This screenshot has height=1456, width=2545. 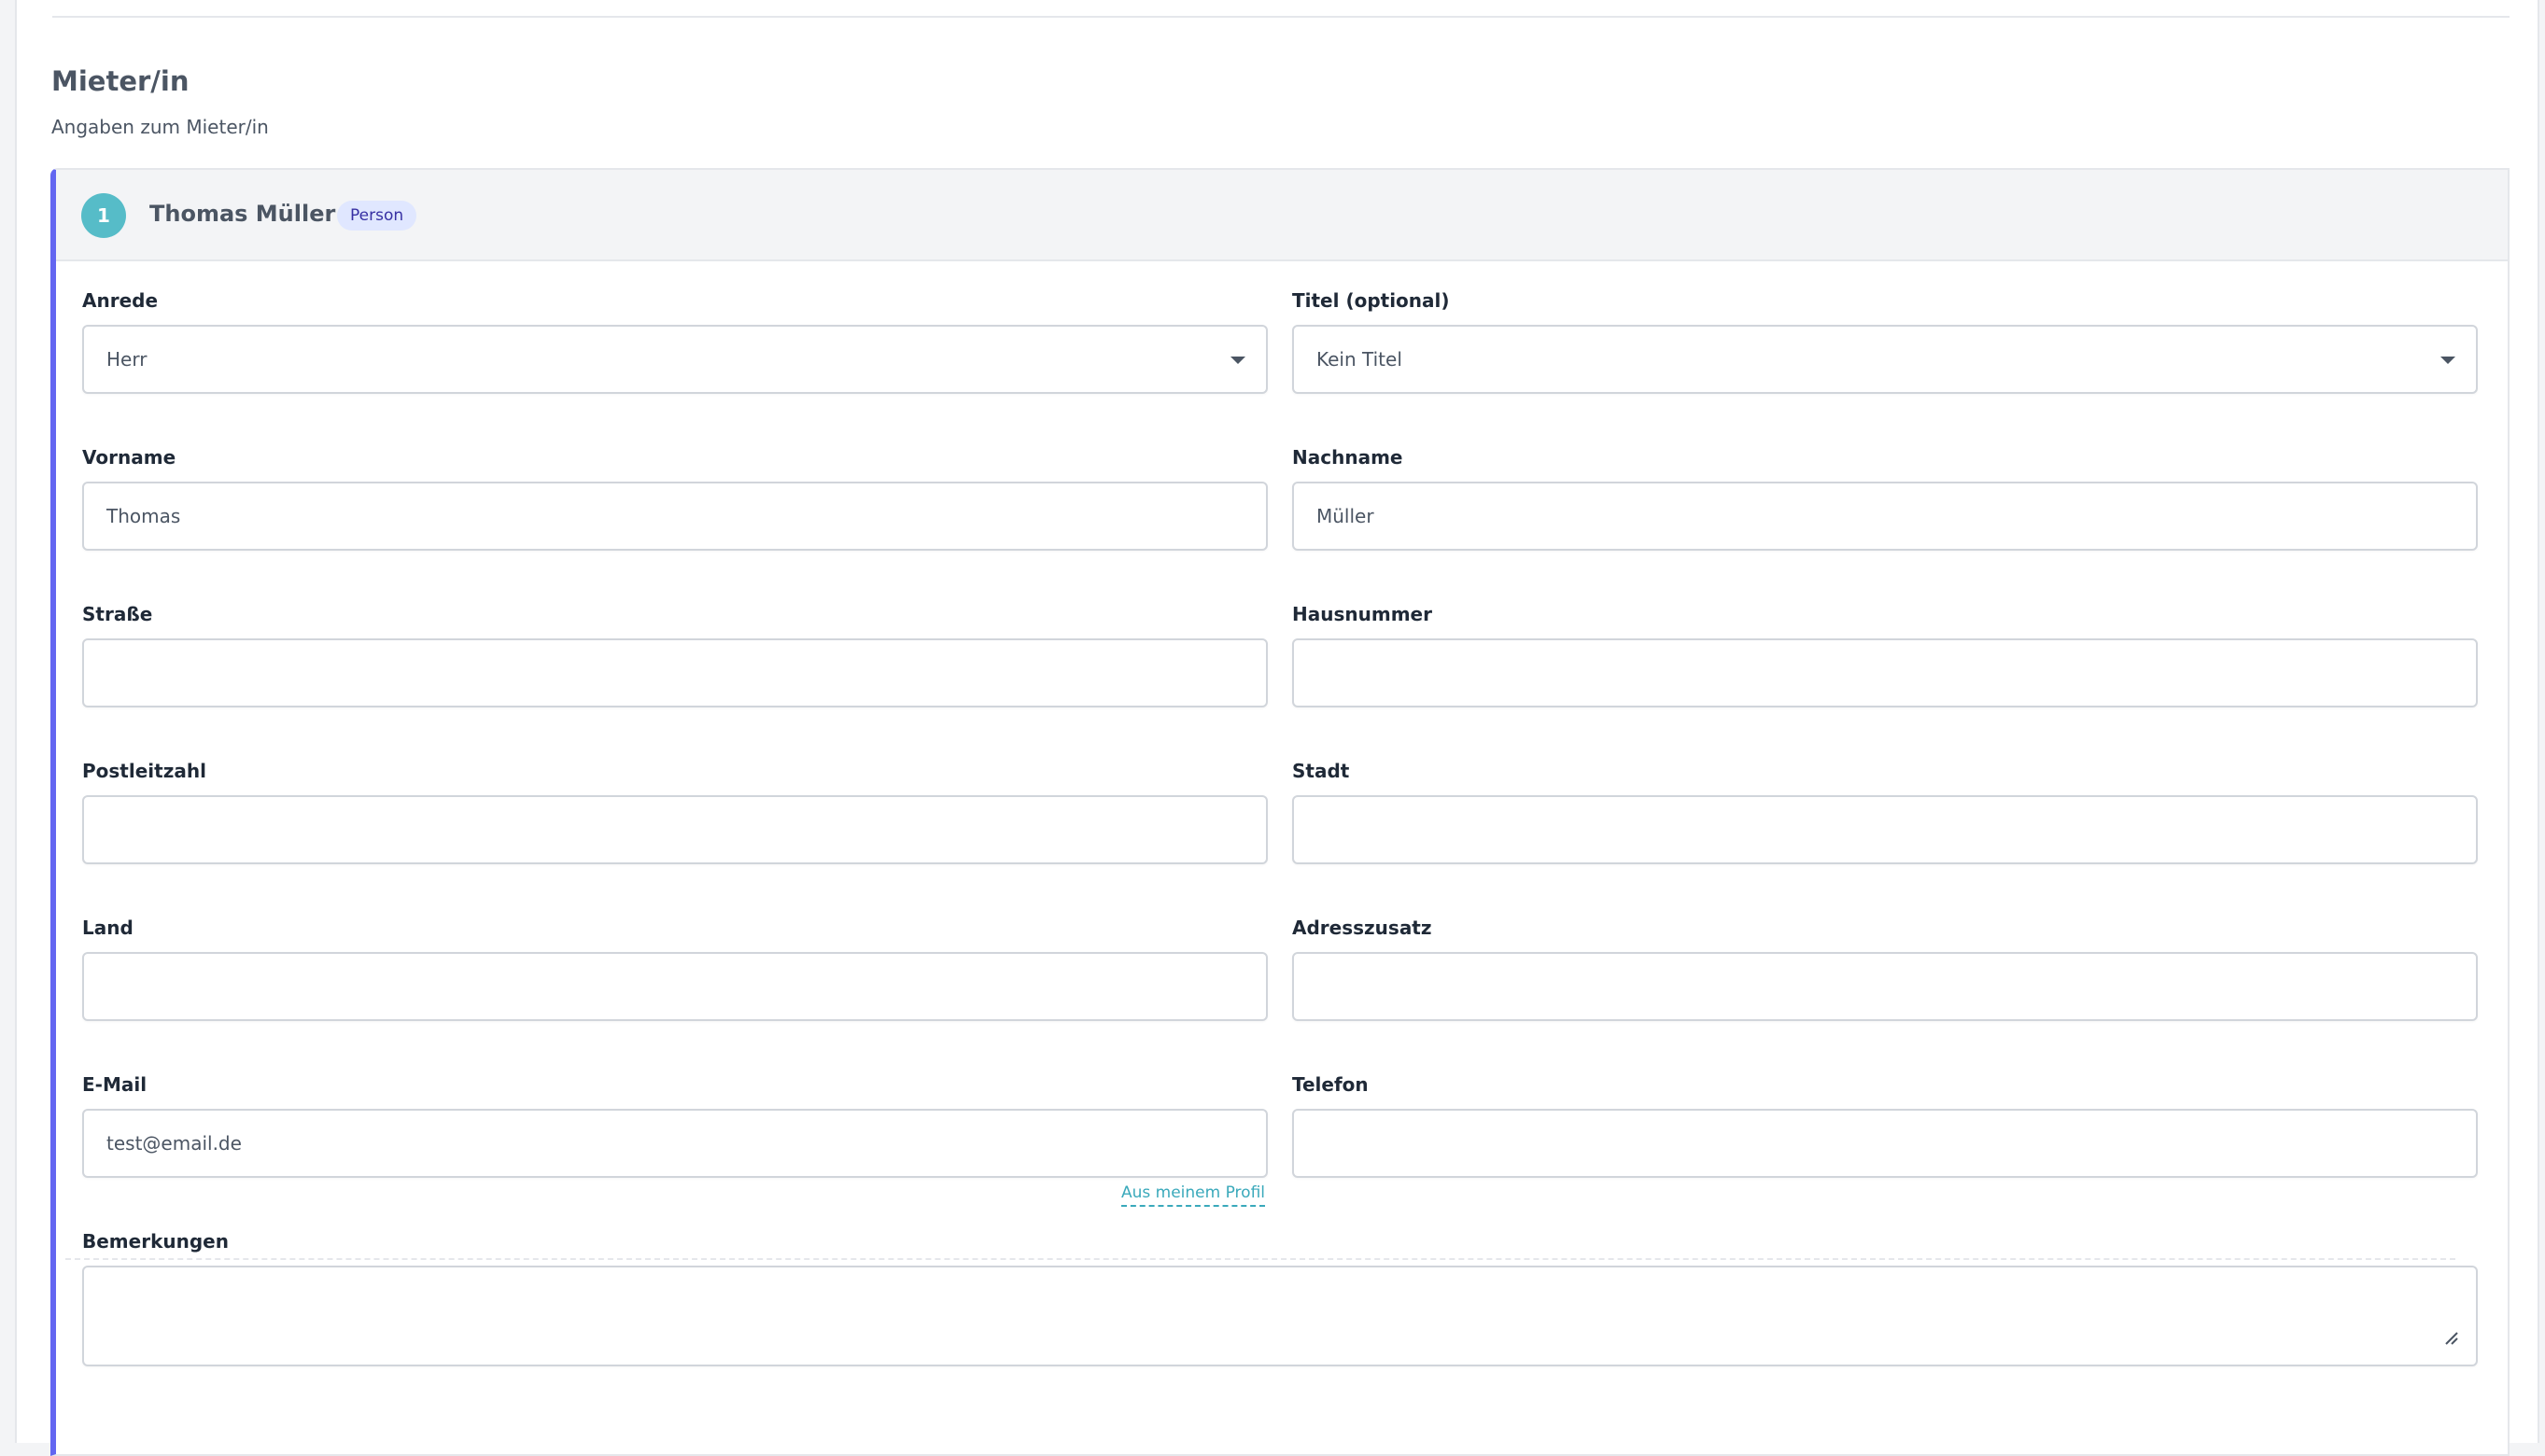 I want to click on land-input, so click(x=675, y=987).